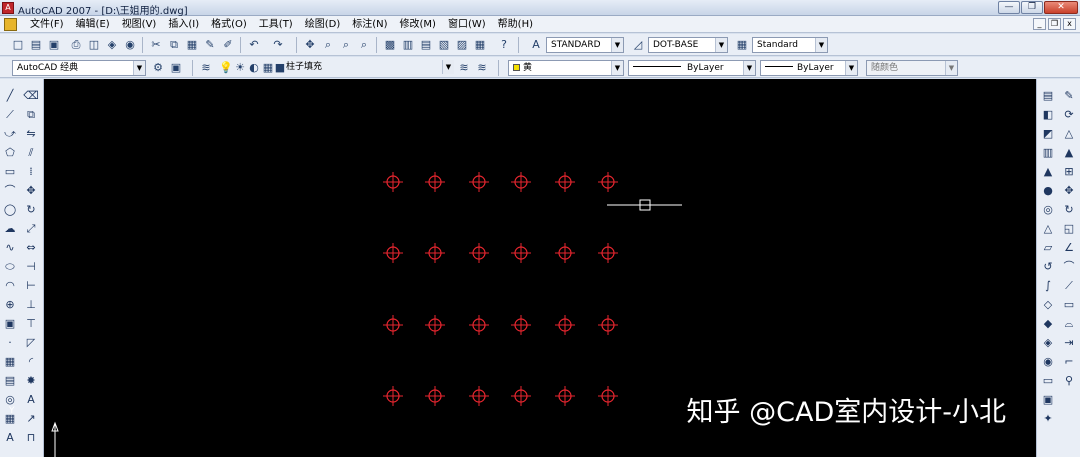  Describe the element at coordinates (515, 24) in the screenshot. I see `menu-help: 帮助(H)` at that location.